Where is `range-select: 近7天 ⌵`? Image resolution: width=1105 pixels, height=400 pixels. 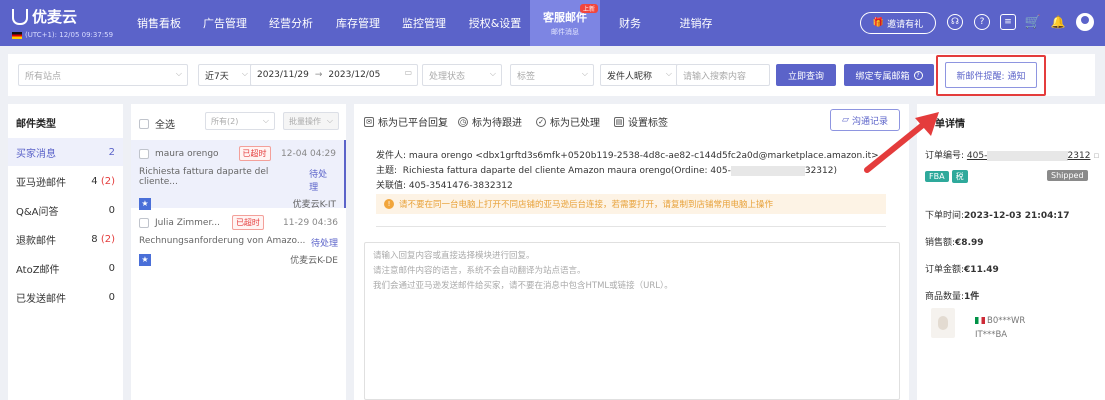
range-select: 近7天 ⌵ is located at coordinates (226, 75).